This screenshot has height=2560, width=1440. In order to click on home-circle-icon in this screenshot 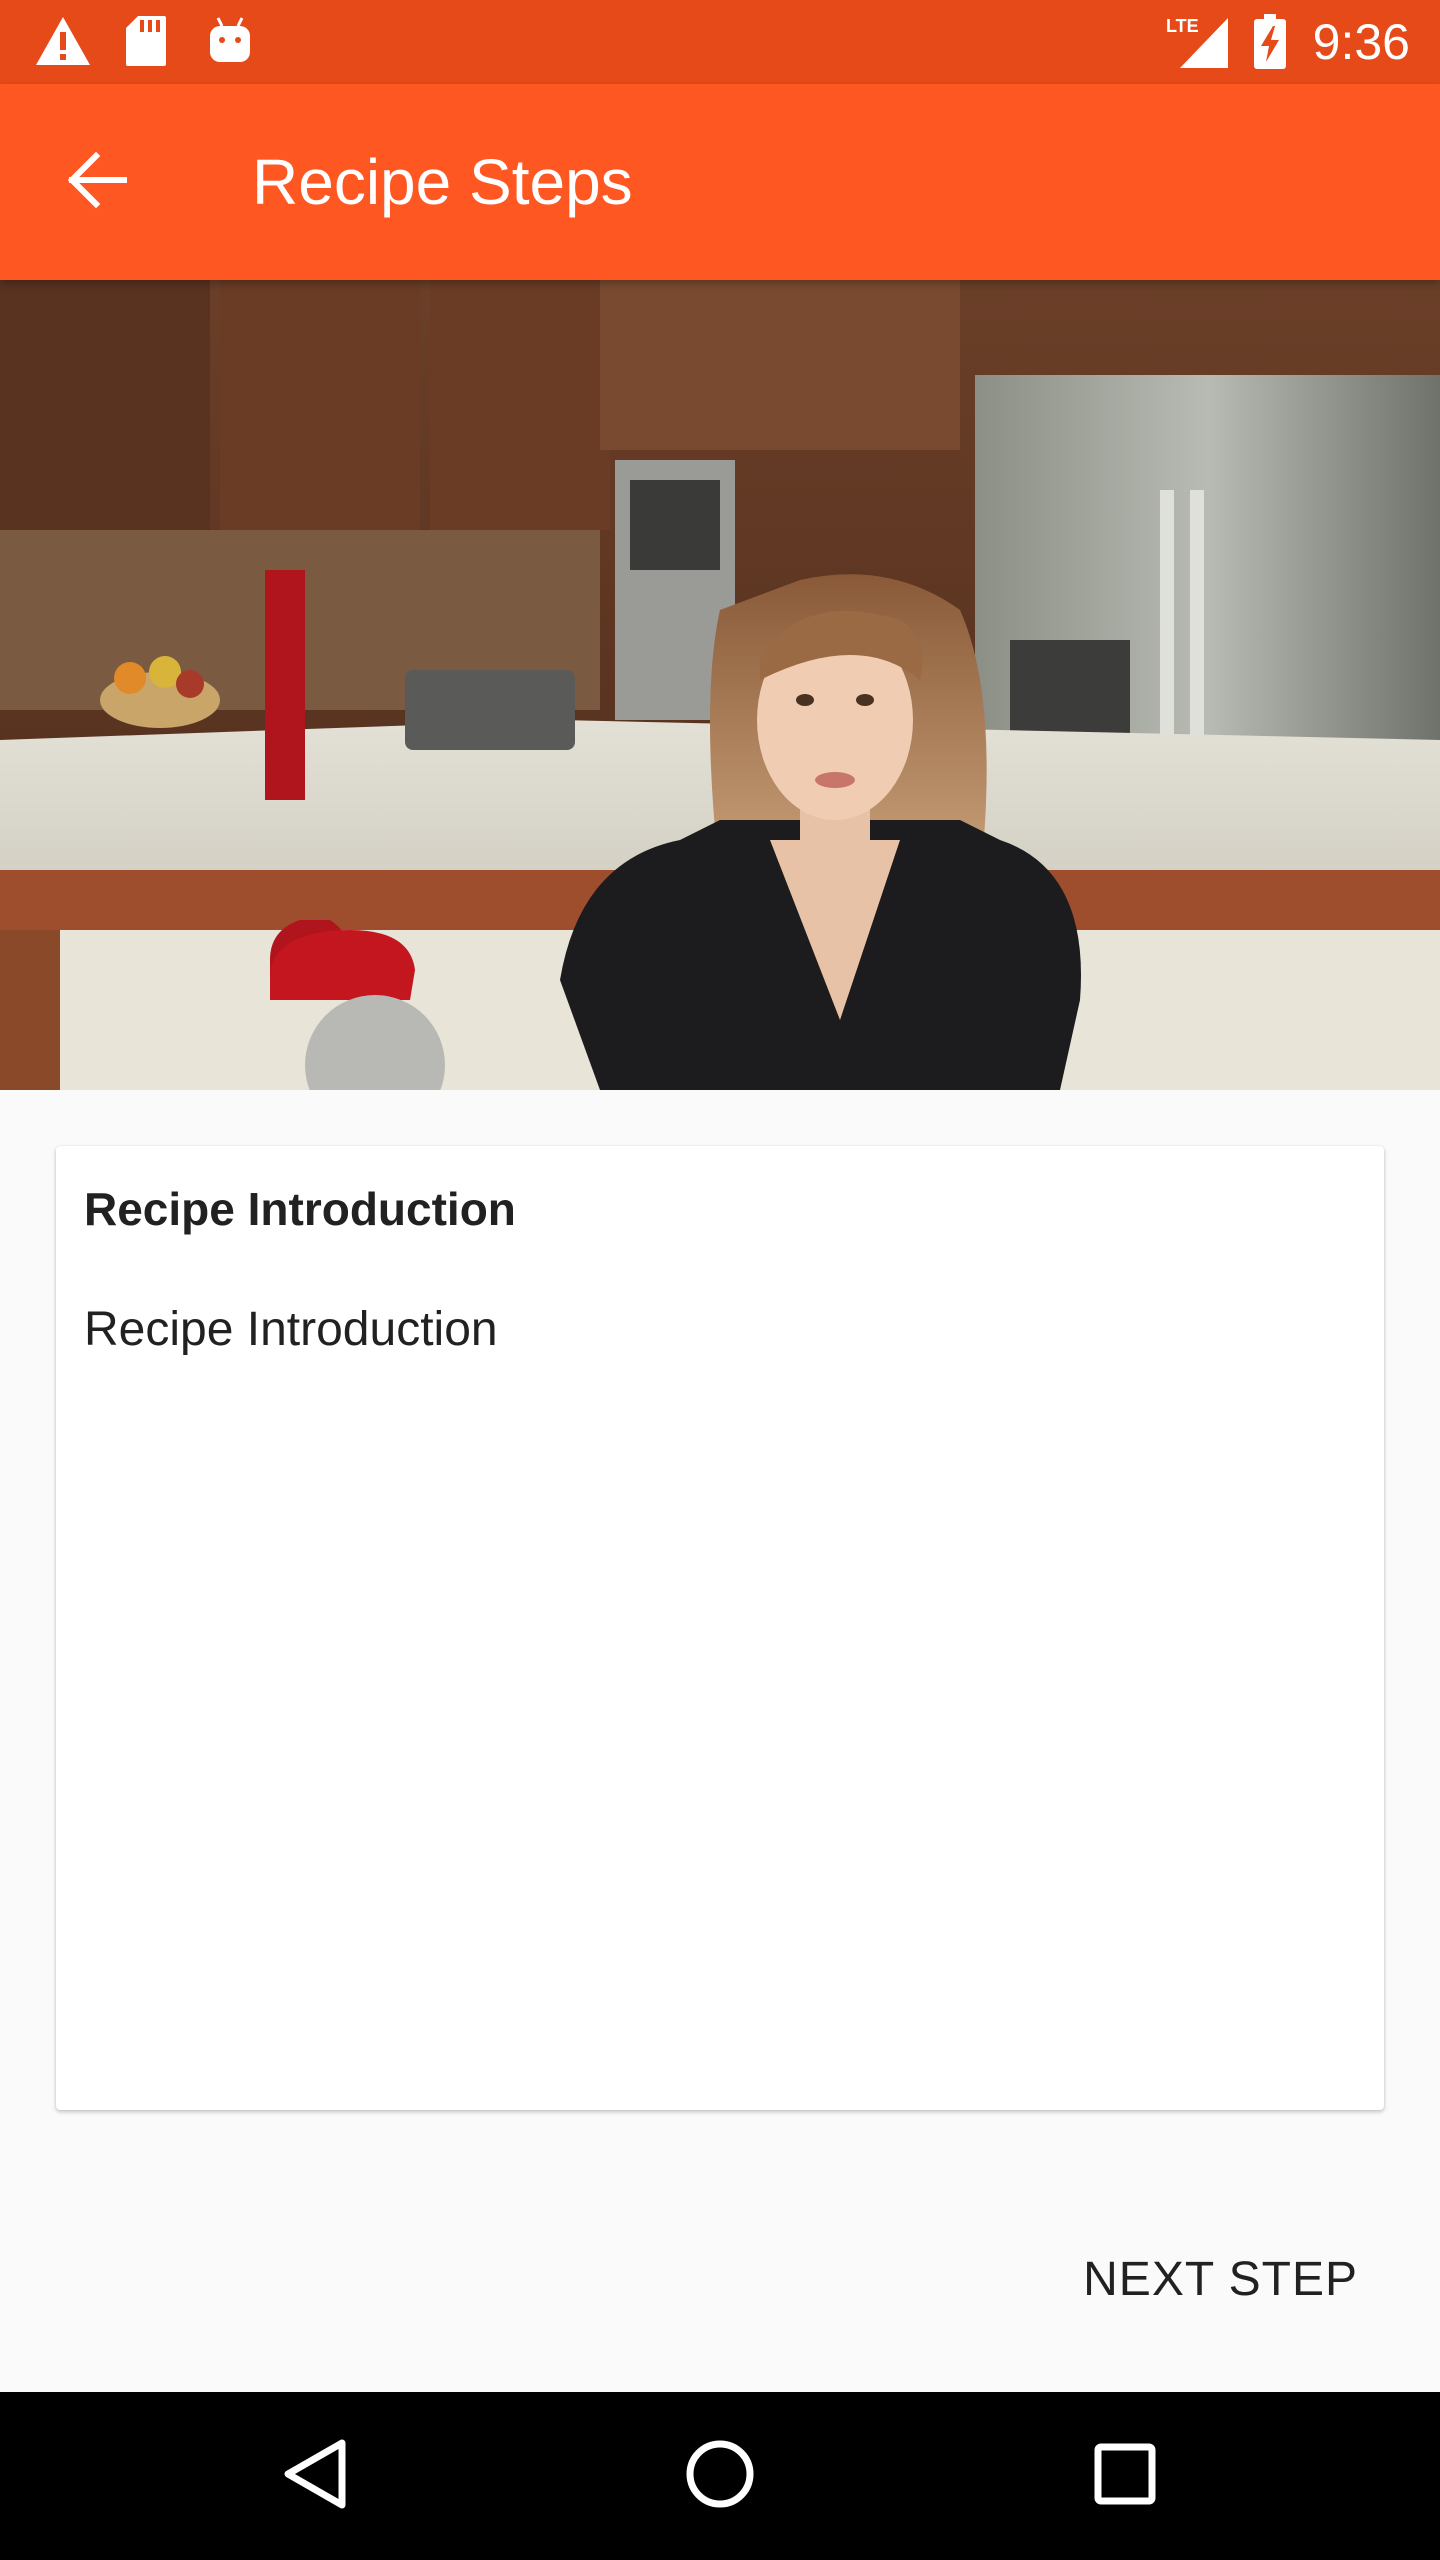, I will do `click(720, 2476)`.